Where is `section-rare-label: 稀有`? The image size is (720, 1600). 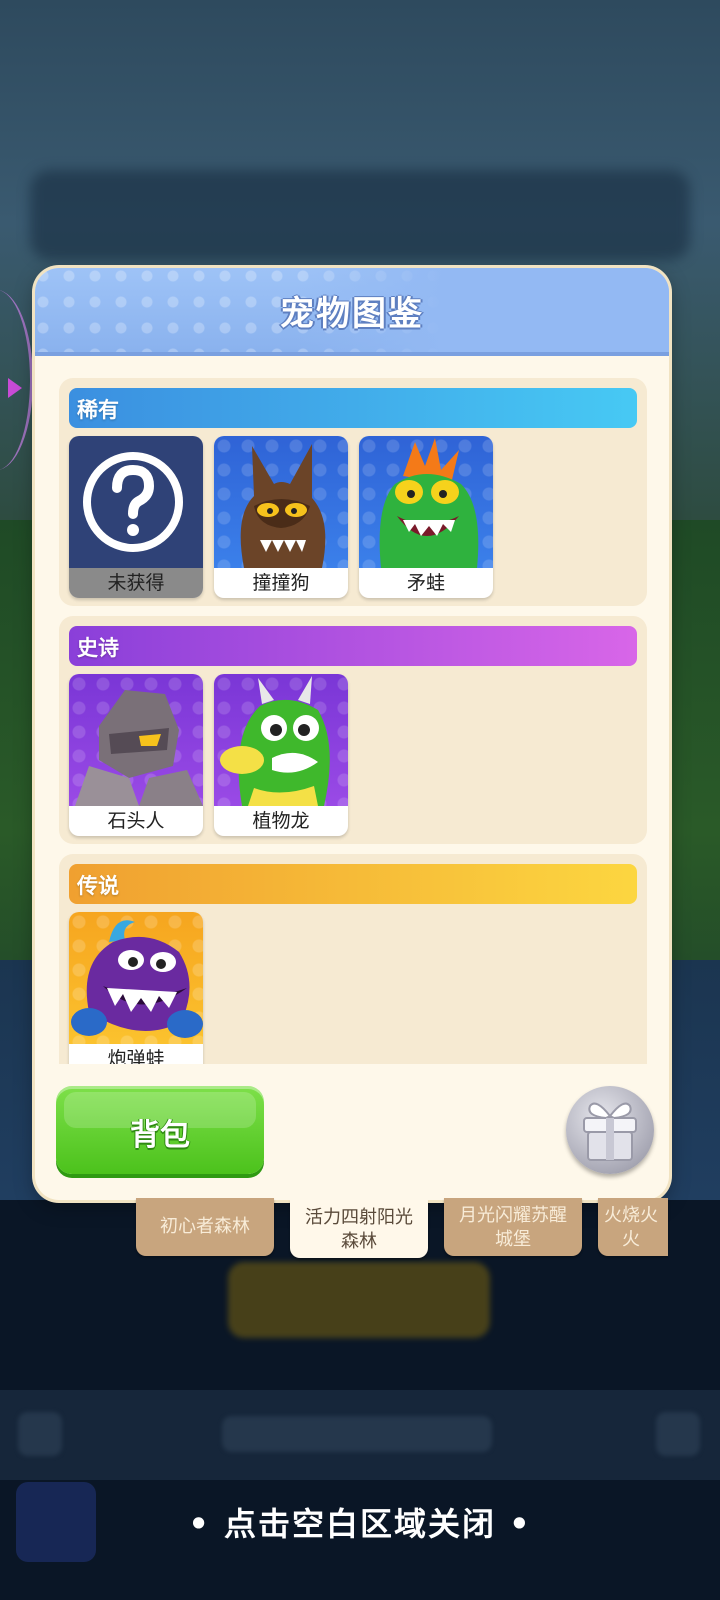 section-rare-label: 稀有 is located at coordinates (98, 410).